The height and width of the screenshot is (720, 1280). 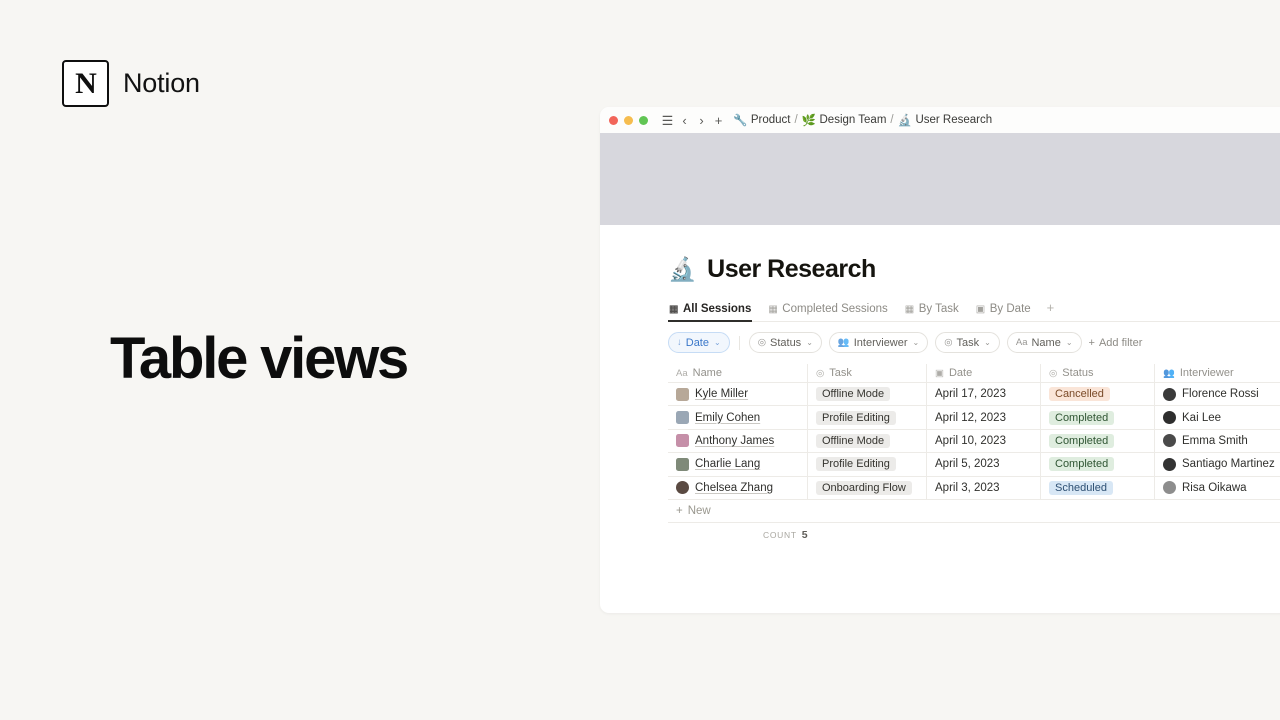 What do you see at coordinates (780, 534) in the screenshot?
I see `count-label: COUNT` at bounding box center [780, 534].